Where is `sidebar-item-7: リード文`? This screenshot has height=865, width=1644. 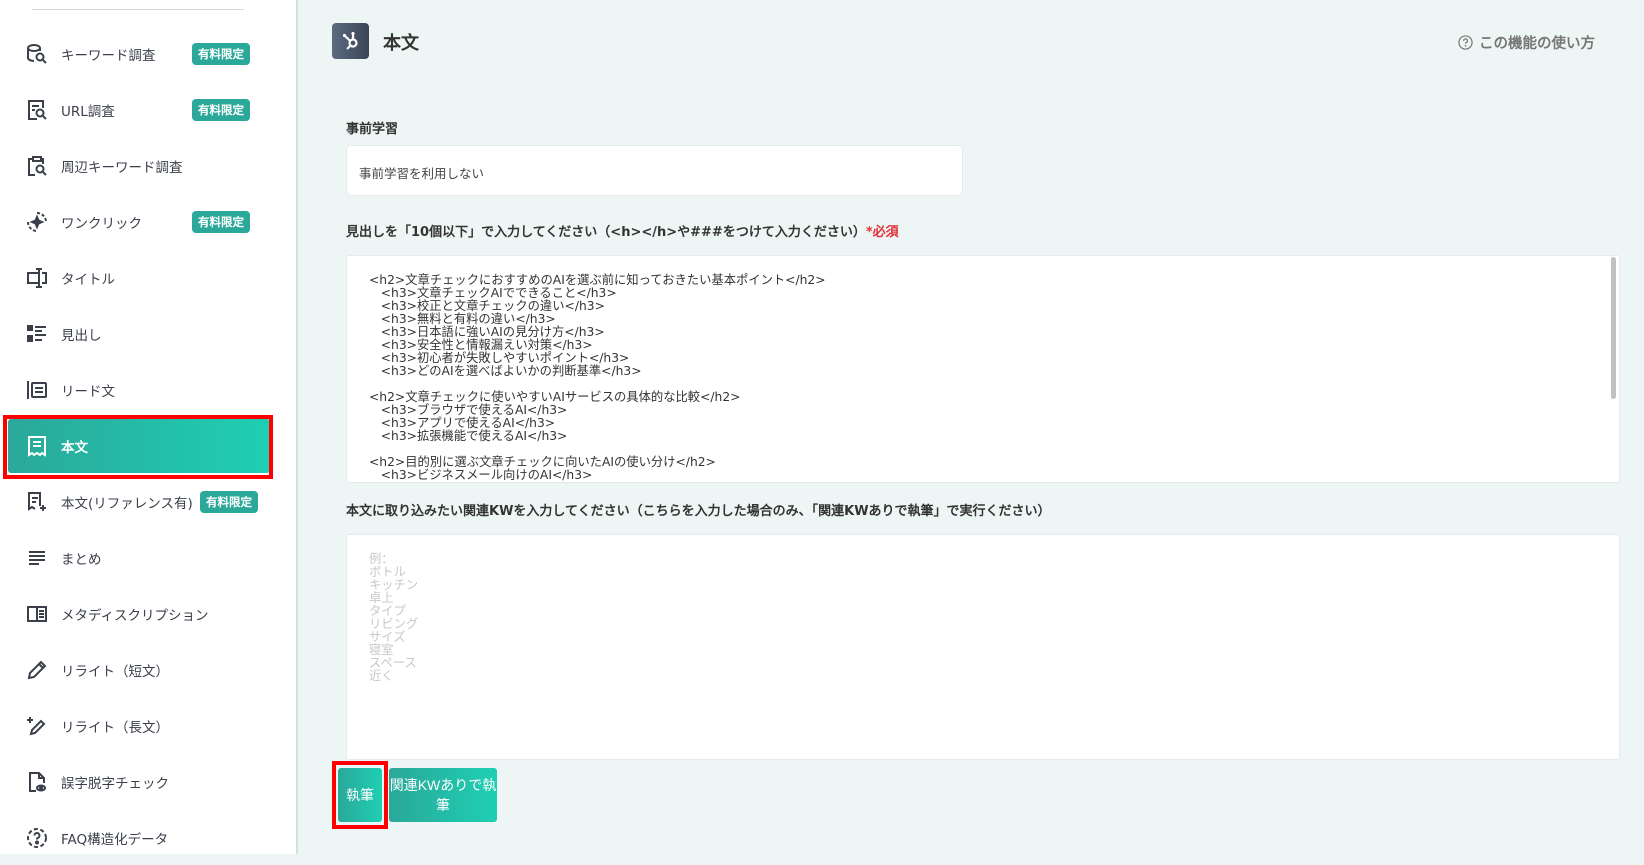 sidebar-item-7: リード文 is located at coordinates (139, 390).